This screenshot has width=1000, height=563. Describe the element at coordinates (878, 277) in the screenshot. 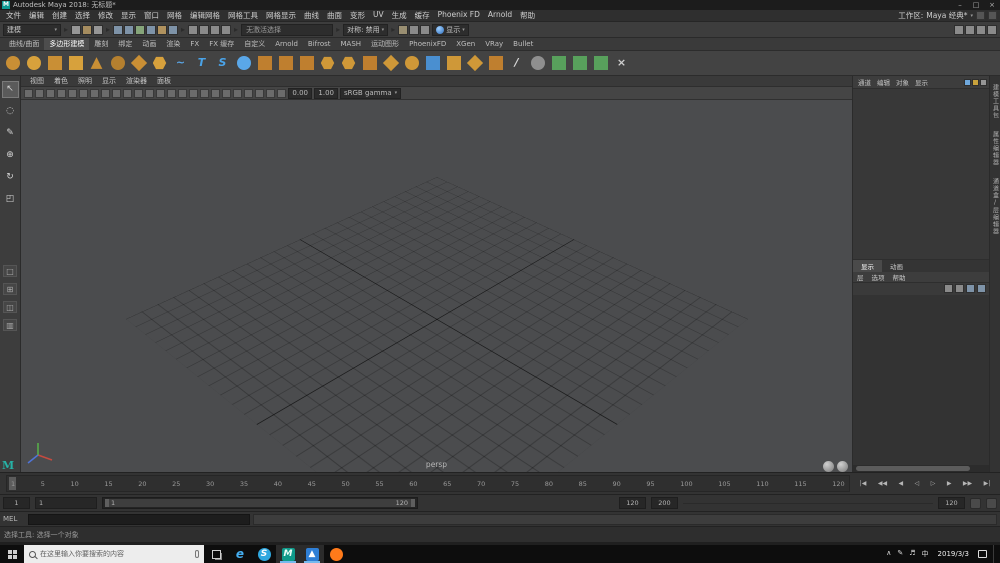

I see `layer-editor-menu-item: 选项` at that location.